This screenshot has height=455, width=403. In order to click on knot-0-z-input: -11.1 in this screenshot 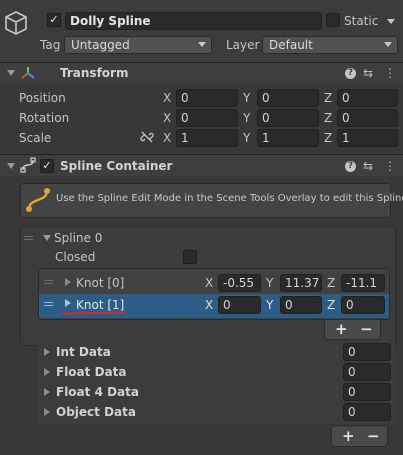, I will do `click(363, 283)`.